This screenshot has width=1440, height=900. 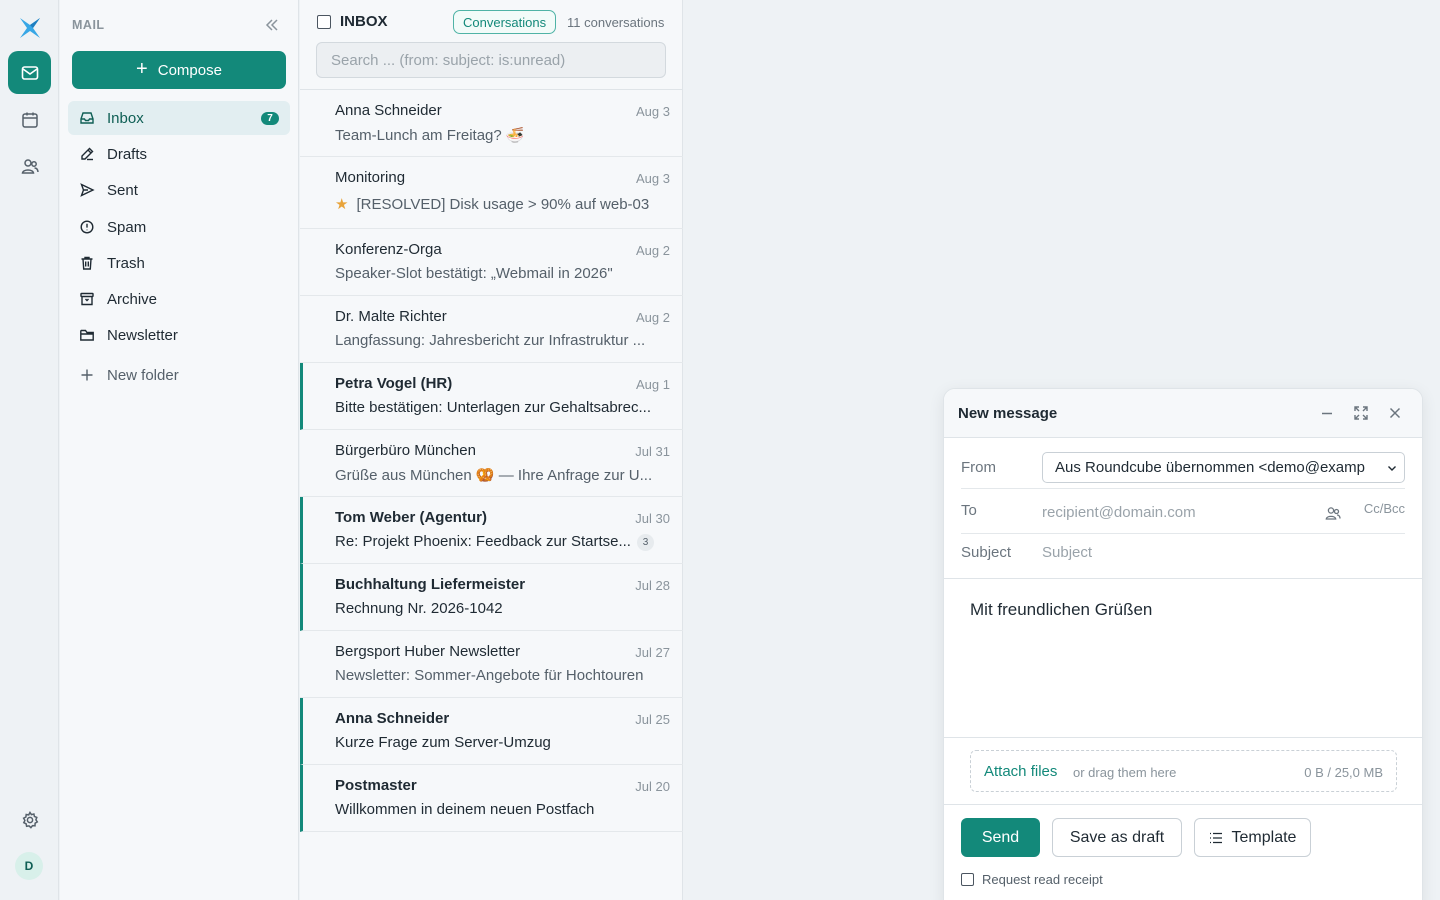 I want to click on message-subject: Willkommen in deinem neuen Postfach, so click(x=465, y=809).